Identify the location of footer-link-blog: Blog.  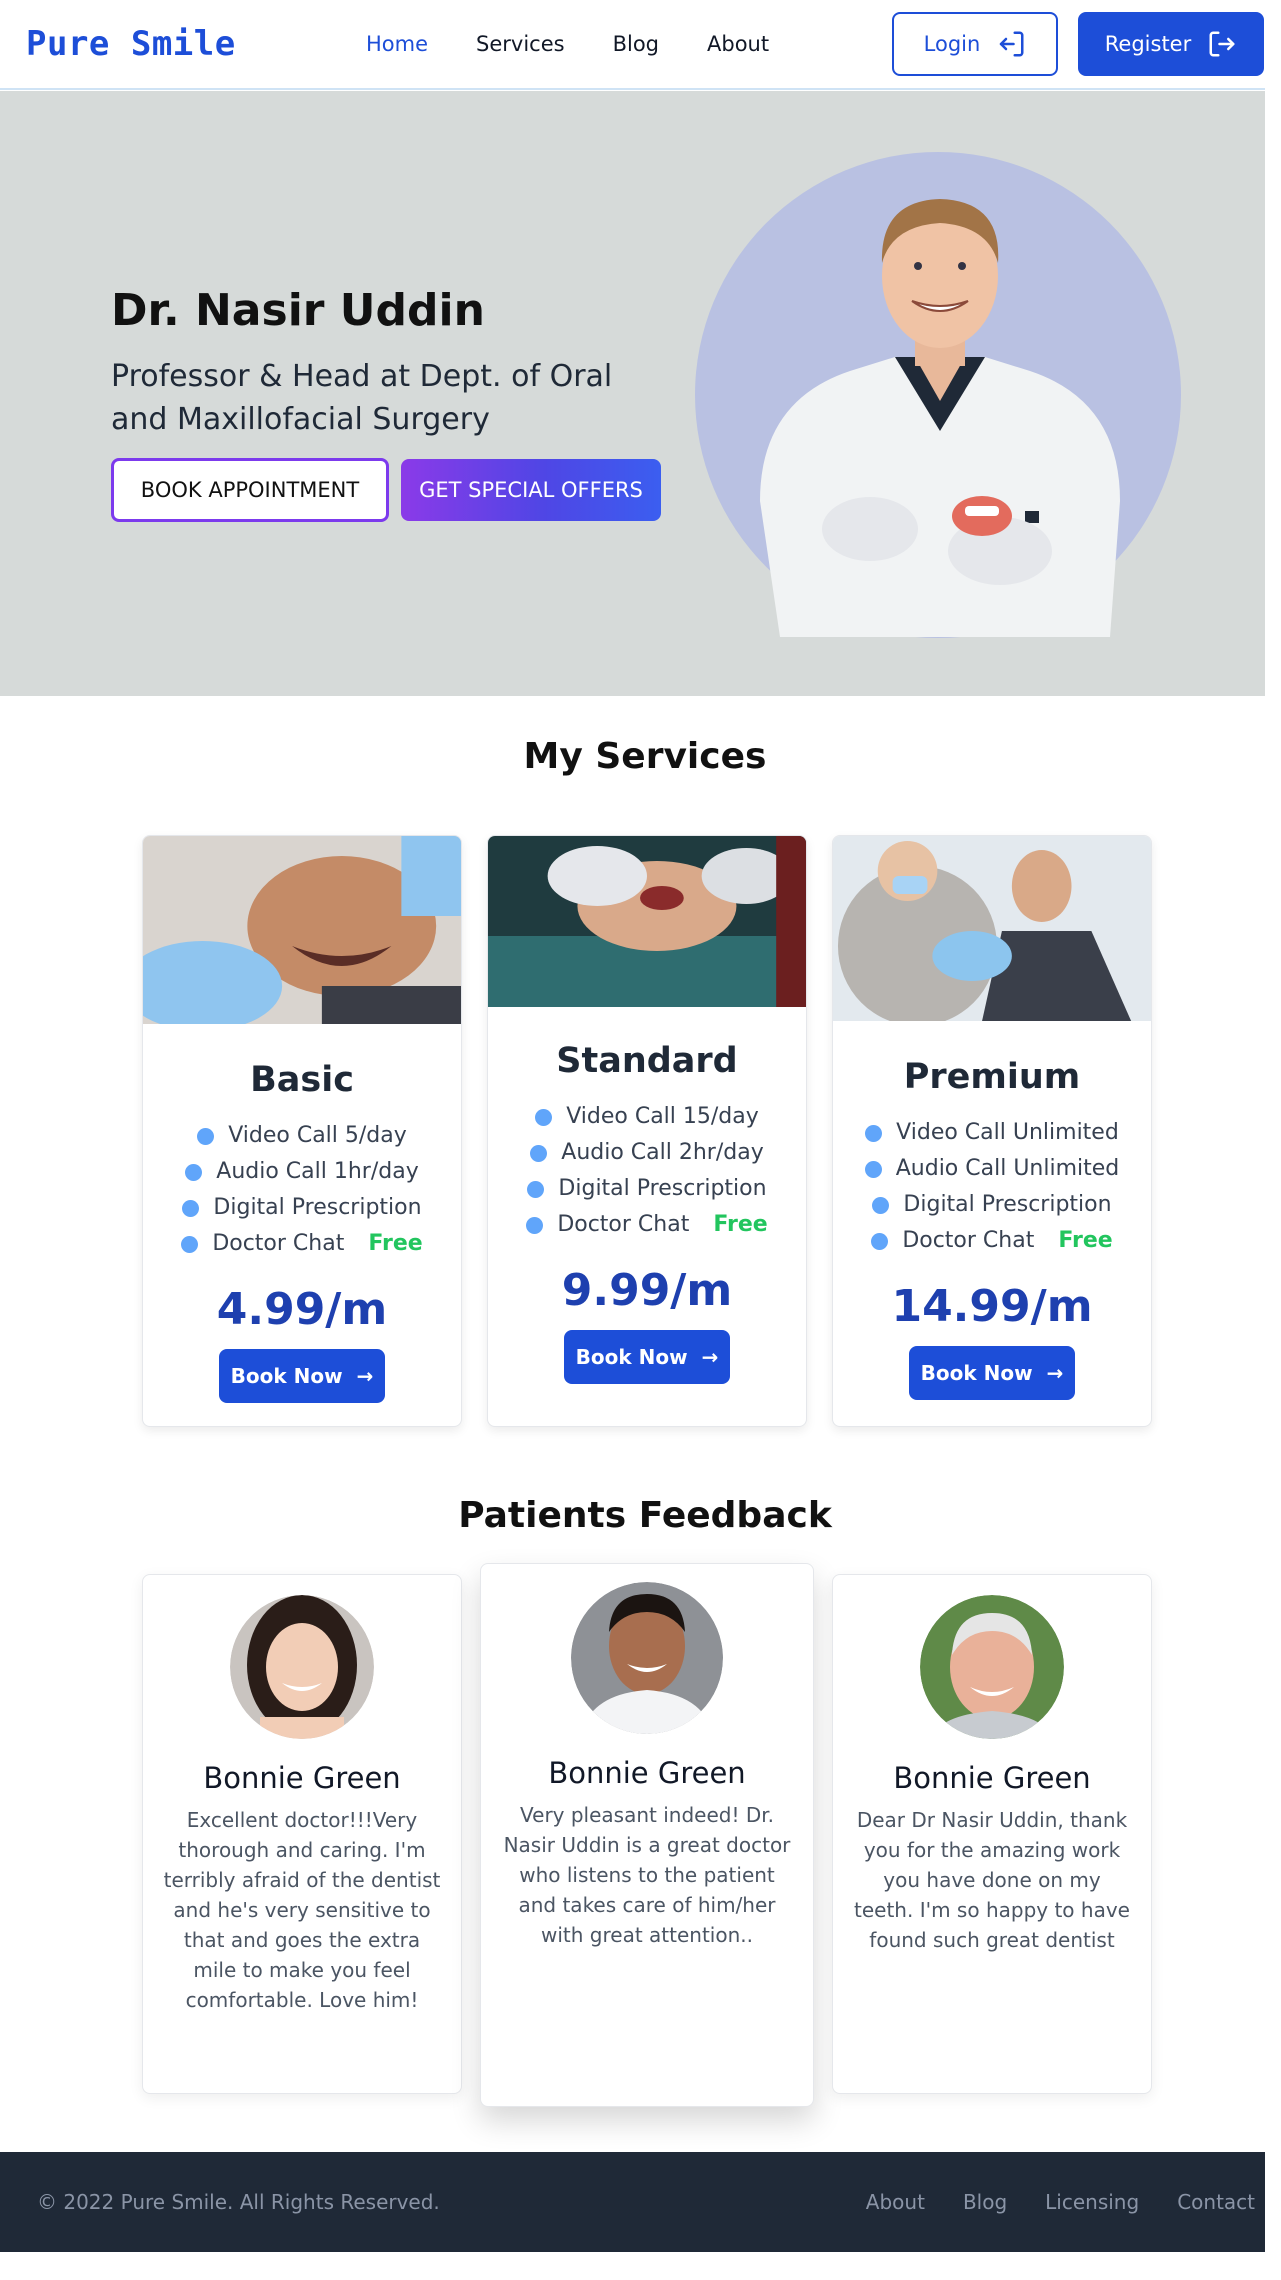
(985, 2202).